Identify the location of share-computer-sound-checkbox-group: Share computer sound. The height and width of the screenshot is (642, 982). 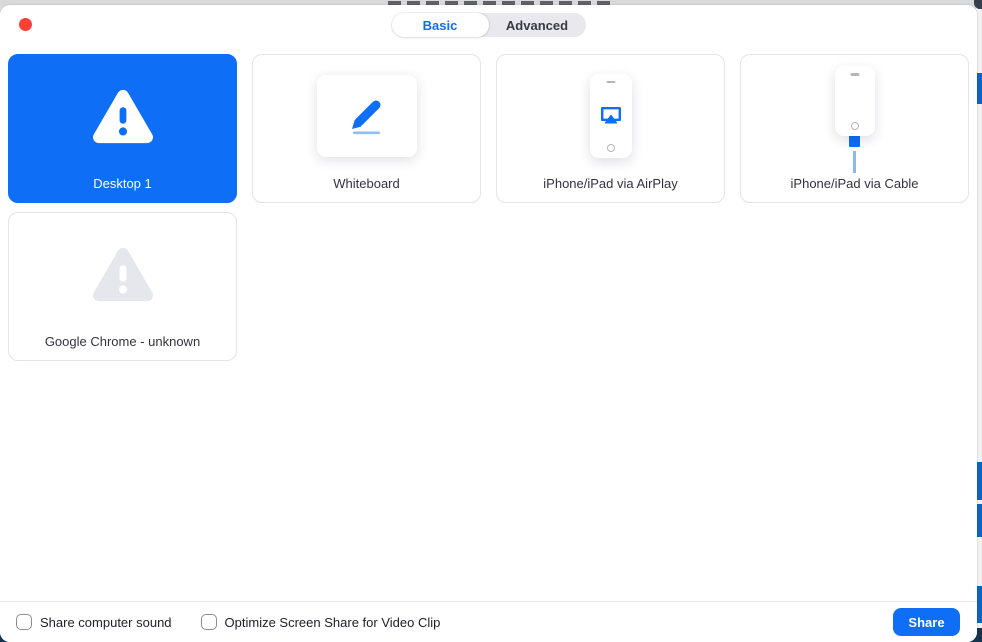
(94, 622).